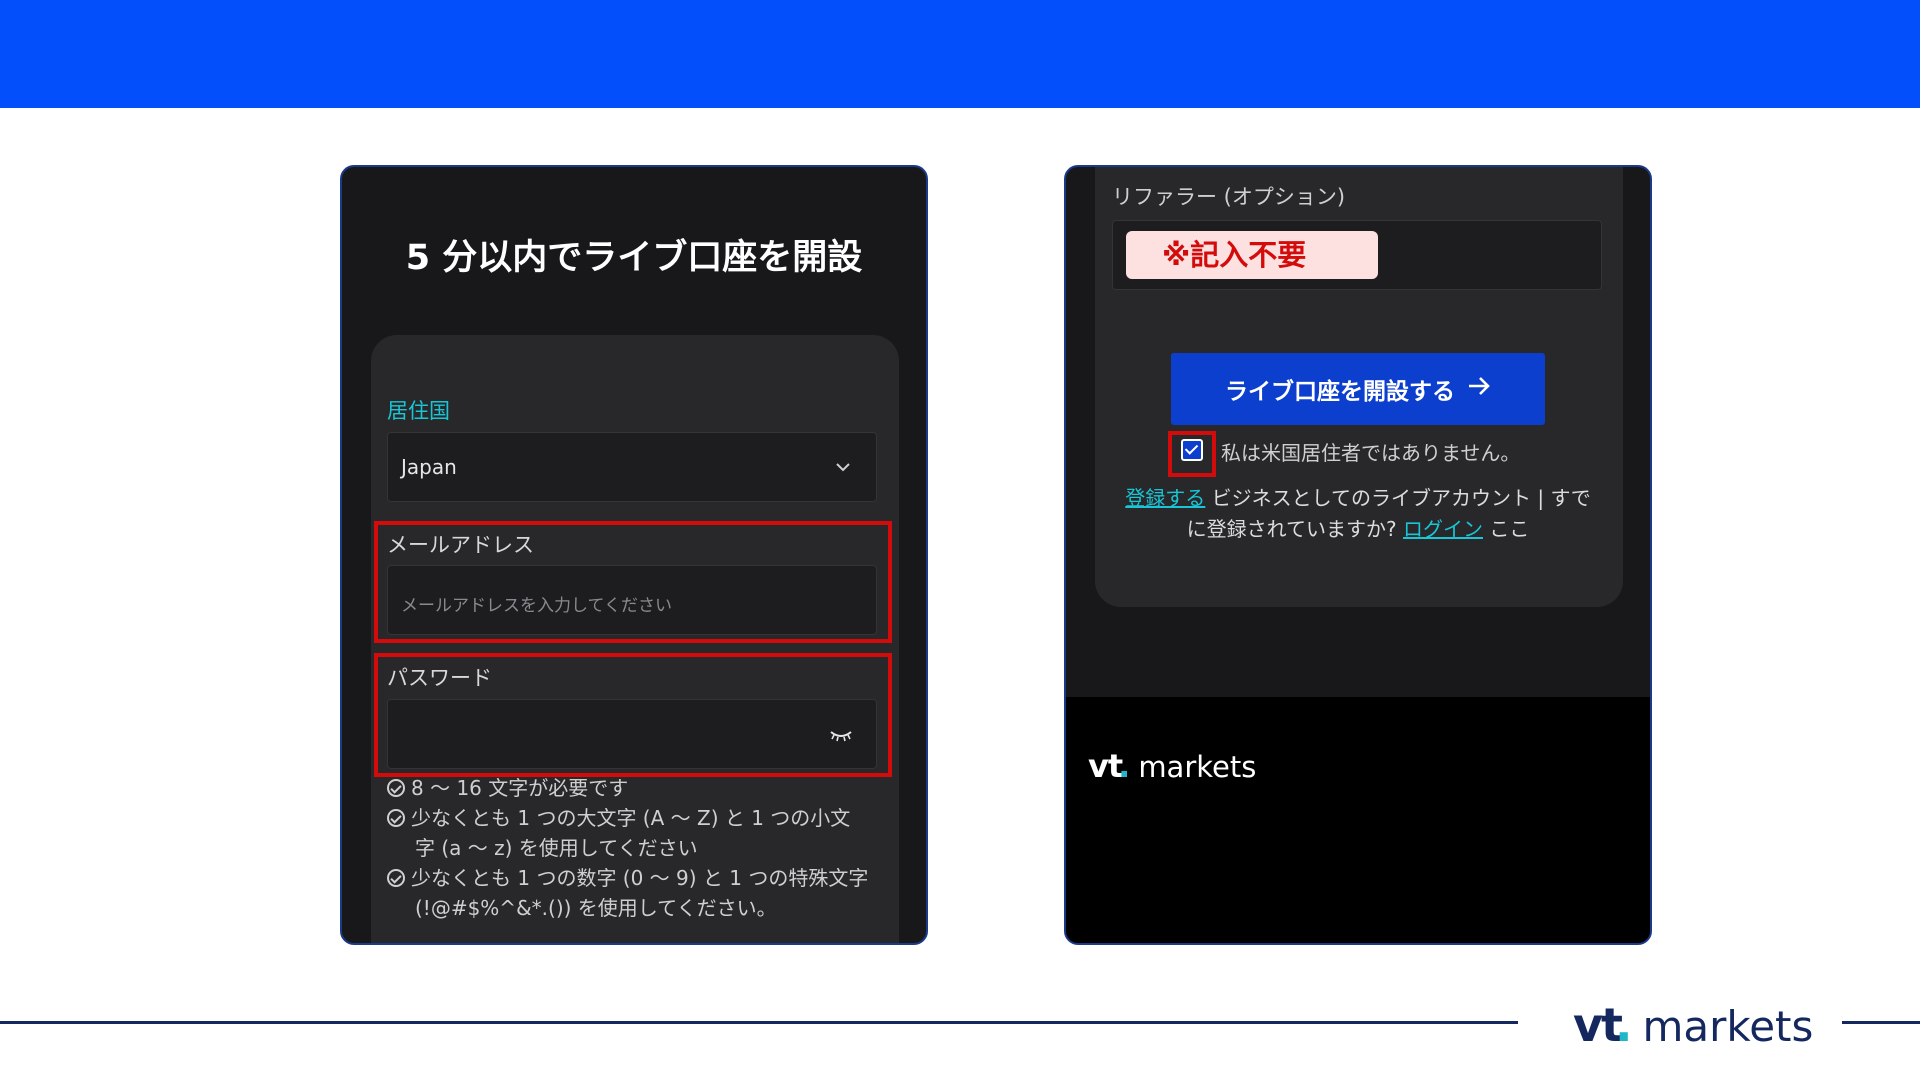 The image size is (1920, 1080). I want to click on country-select: Japan, so click(632, 467).